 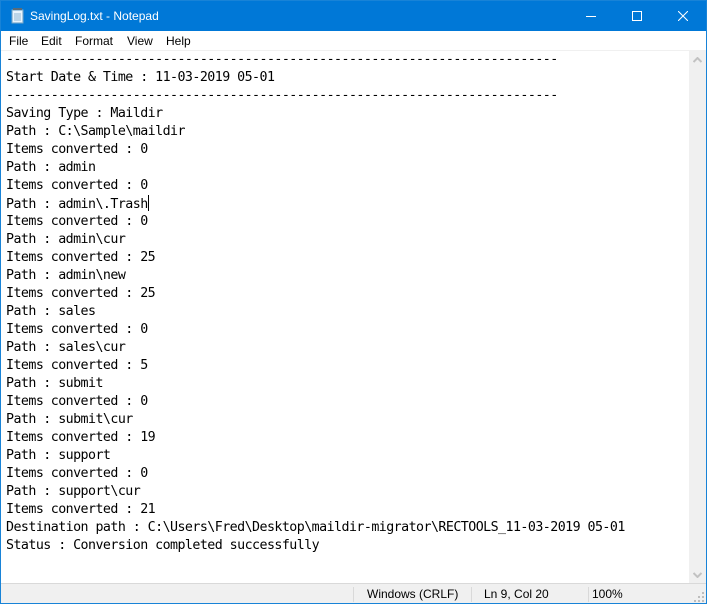 I want to click on text-line: Path : admin\cur, so click(x=315, y=240).